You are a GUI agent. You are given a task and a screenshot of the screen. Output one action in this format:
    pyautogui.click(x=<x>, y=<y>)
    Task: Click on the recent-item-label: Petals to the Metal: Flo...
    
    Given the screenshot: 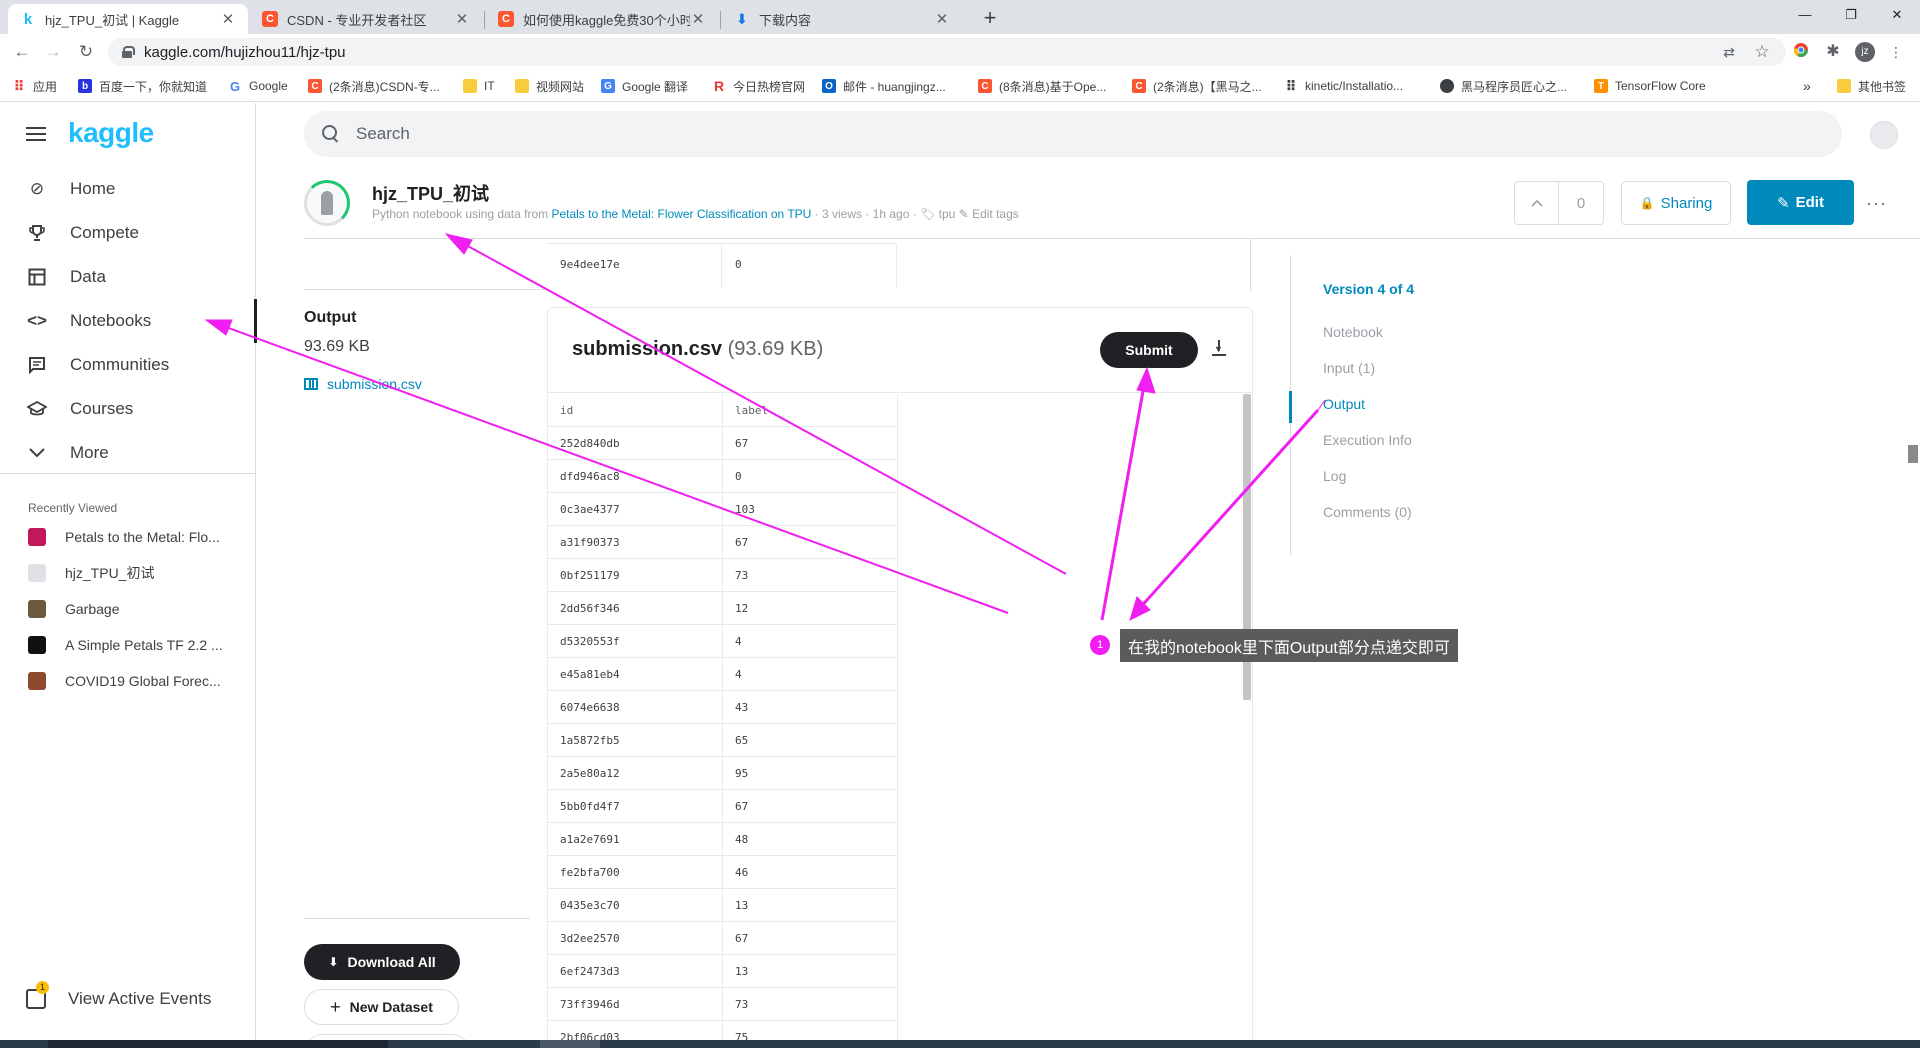 What is the action you would take?
    pyautogui.click(x=142, y=537)
    